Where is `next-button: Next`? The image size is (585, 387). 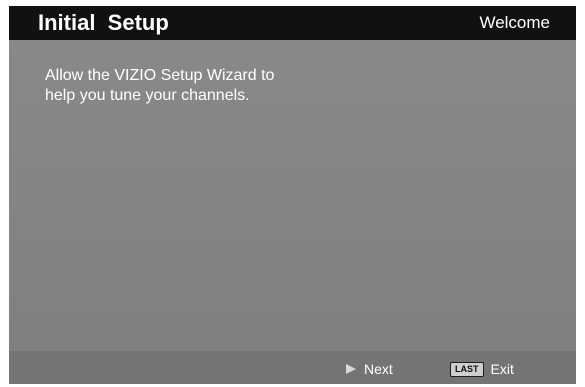
next-button: Next is located at coordinates (369, 369).